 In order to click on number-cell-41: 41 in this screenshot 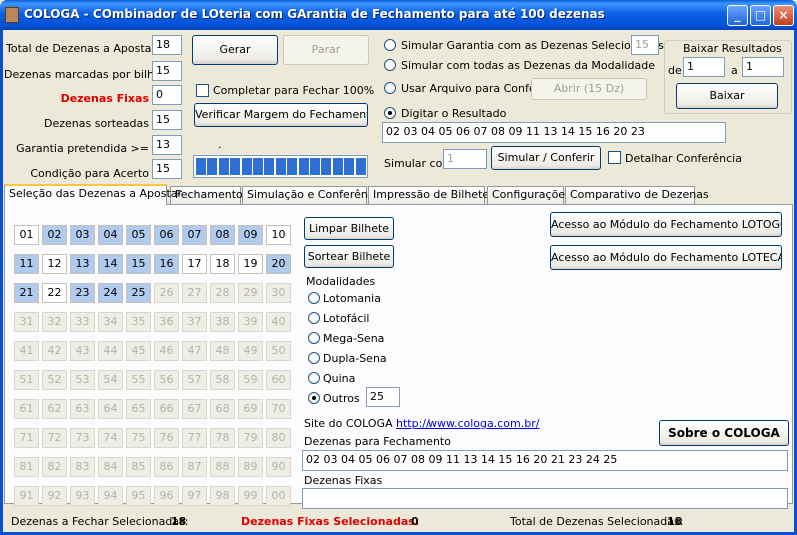, I will do `click(26, 351)`.